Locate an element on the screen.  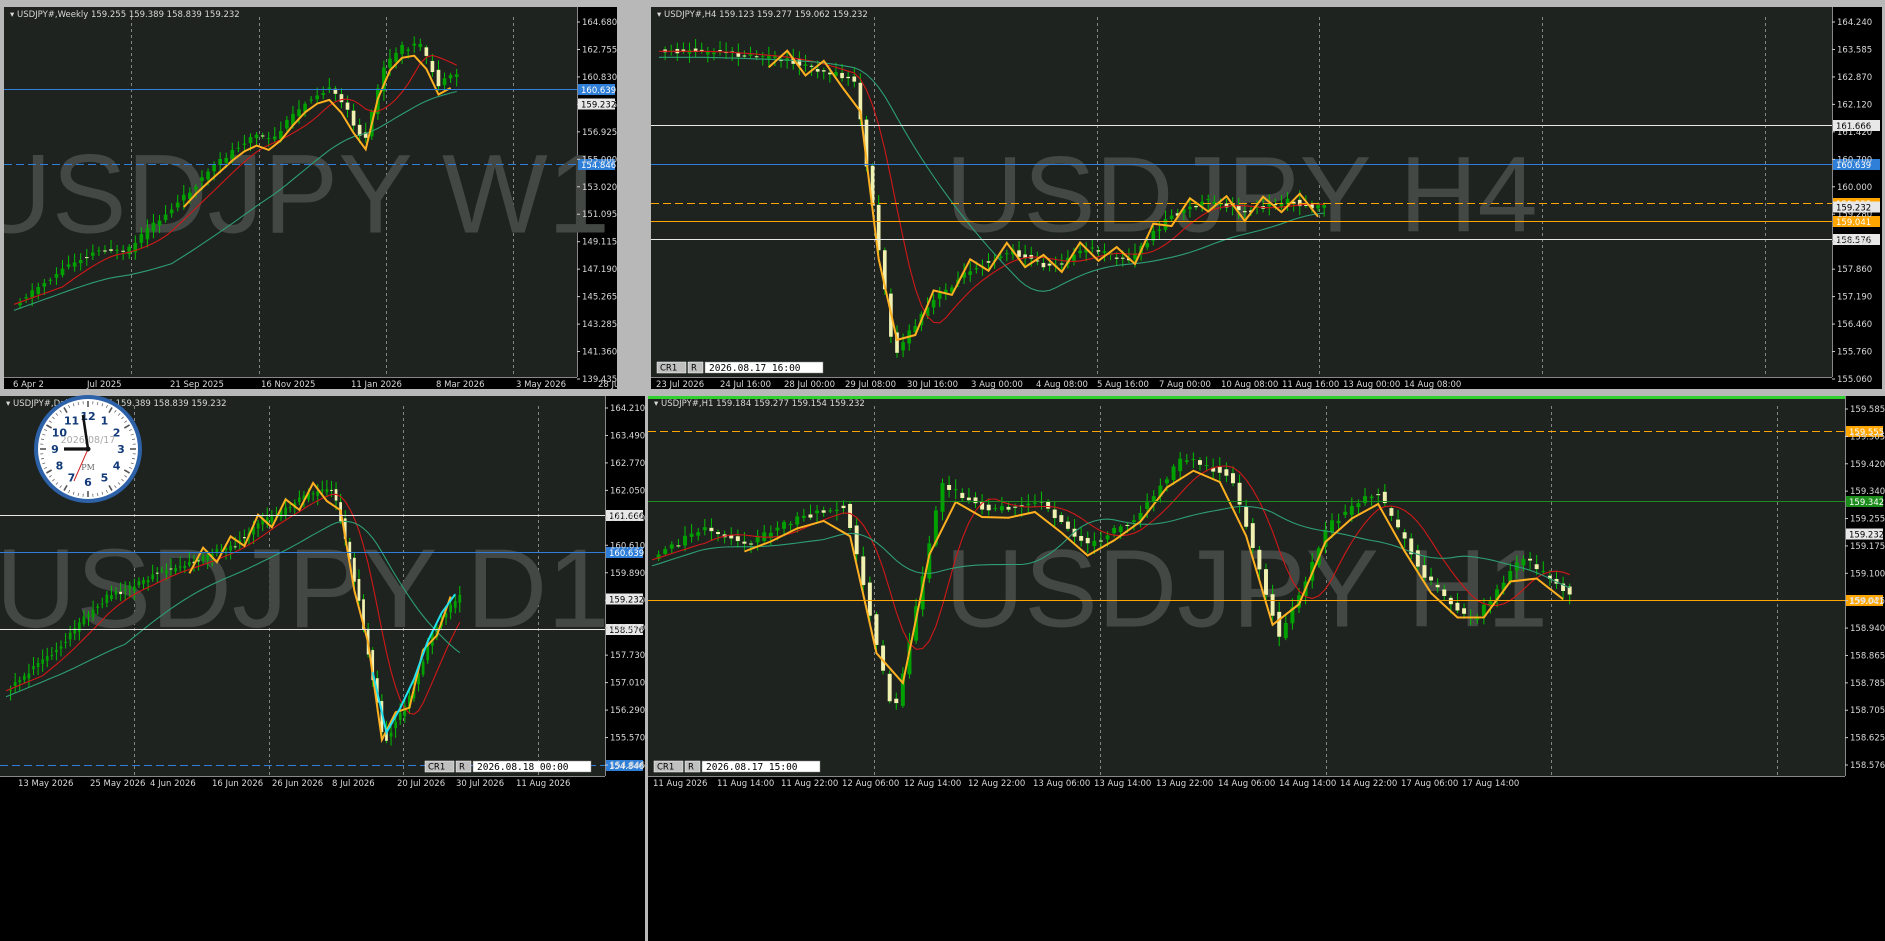
x-tick-label: 11 Jan 2026 is located at coordinates (376, 384).